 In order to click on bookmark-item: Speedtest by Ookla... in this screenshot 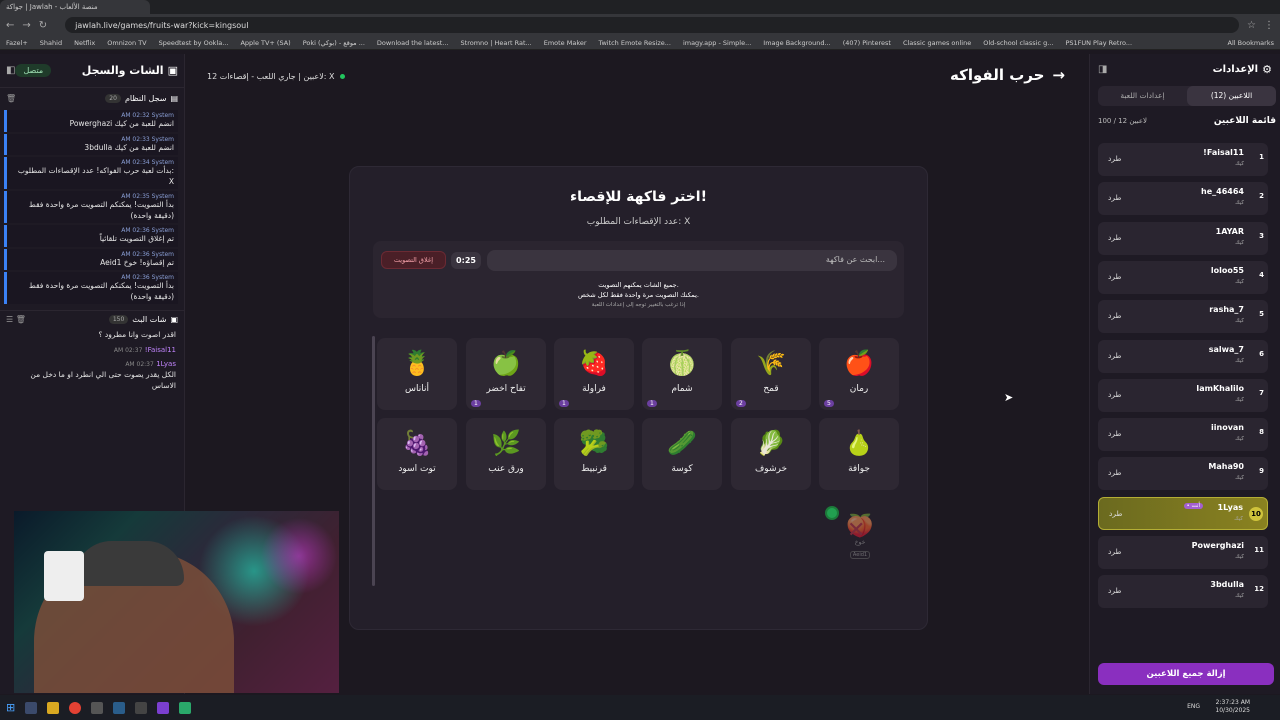, I will do `click(194, 43)`.